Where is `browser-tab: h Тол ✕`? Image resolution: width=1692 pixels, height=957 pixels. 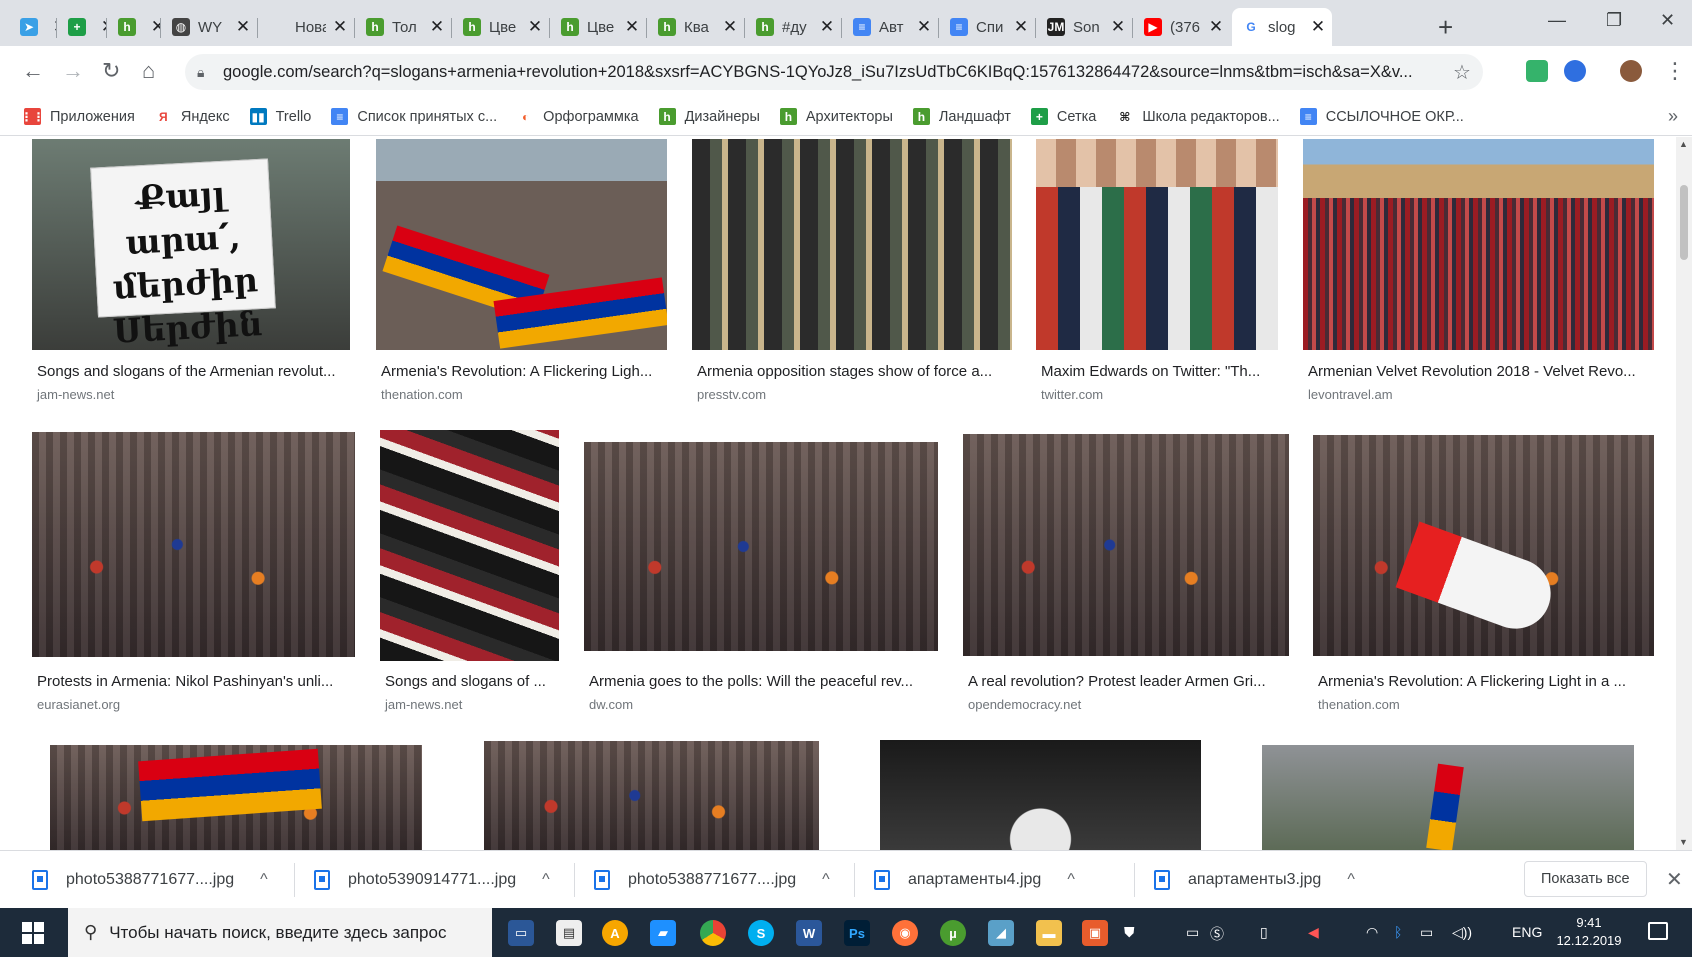 browser-tab: h Тол ✕ is located at coordinates (403, 27).